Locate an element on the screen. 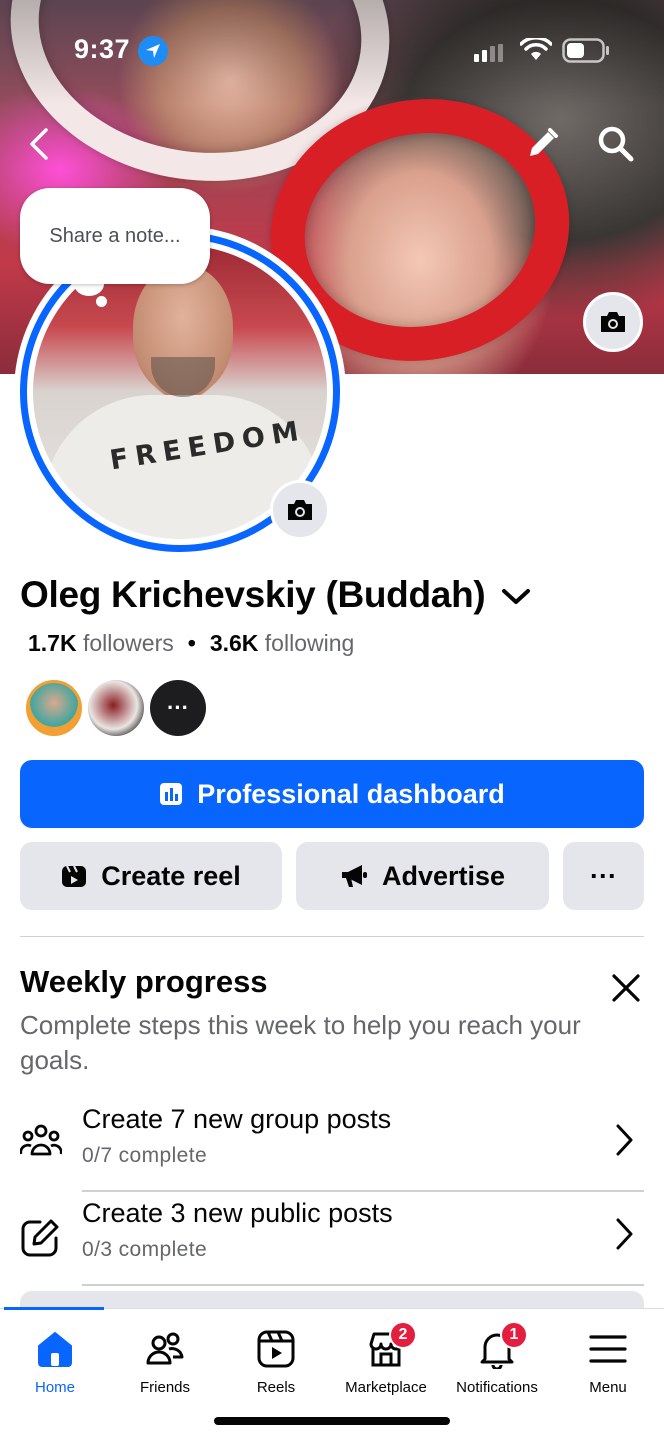 The image size is (664, 1440). tab-marketplace: 2 Marketplace is located at coordinates (386, 1359).